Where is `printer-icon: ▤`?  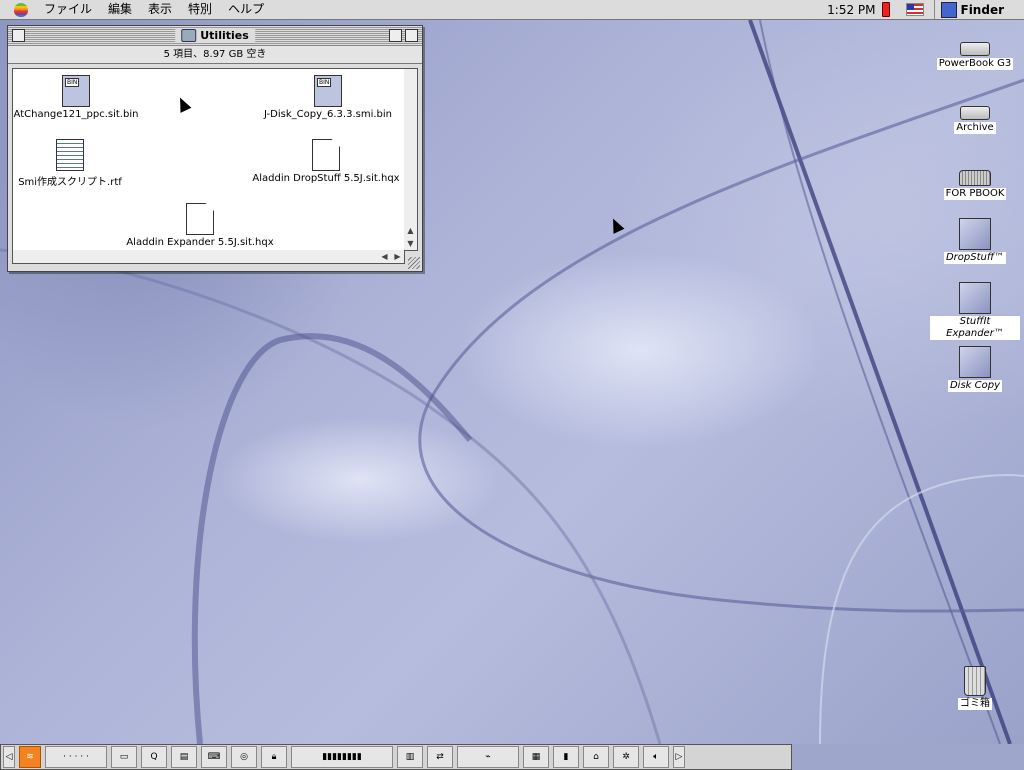
printer-icon: ▤ is located at coordinates (184, 757).